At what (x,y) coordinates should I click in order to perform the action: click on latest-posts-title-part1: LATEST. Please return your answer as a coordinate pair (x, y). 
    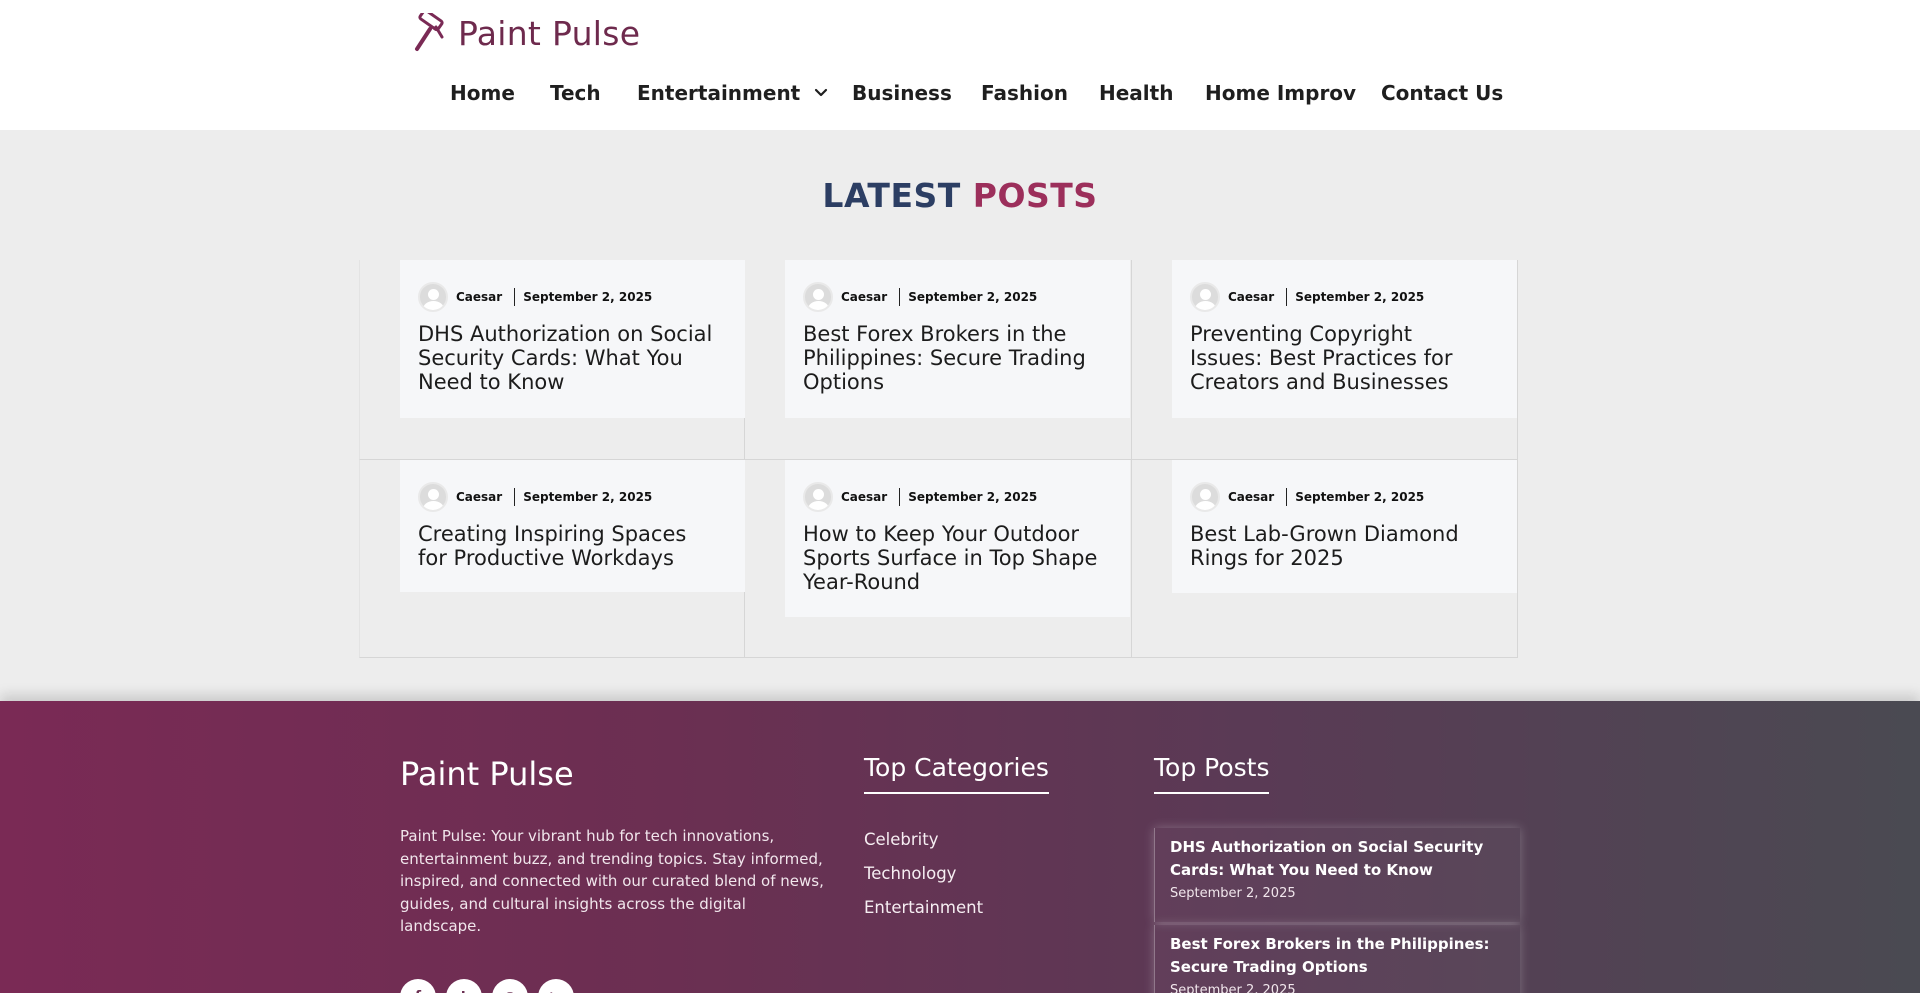
    Looking at the image, I should click on (891, 195).